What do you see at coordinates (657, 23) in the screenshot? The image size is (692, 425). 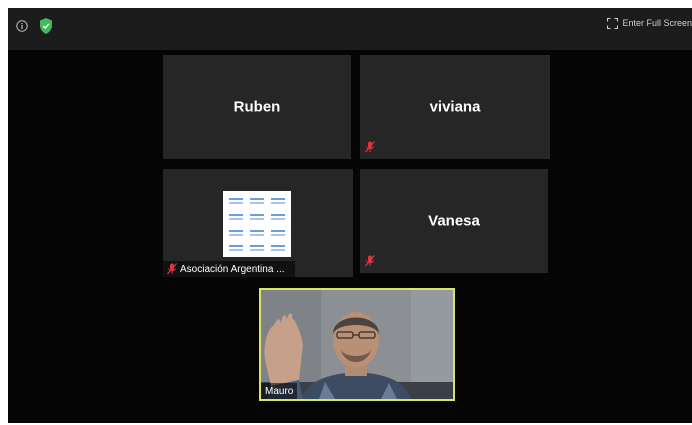 I see `enter-full-screen-label: Enter Full Screen` at bounding box center [657, 23].